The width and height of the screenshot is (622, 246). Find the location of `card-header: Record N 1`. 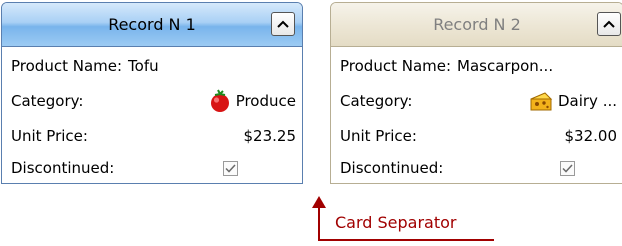

card-header: Record N 1 is located at coordinates (152, 25).